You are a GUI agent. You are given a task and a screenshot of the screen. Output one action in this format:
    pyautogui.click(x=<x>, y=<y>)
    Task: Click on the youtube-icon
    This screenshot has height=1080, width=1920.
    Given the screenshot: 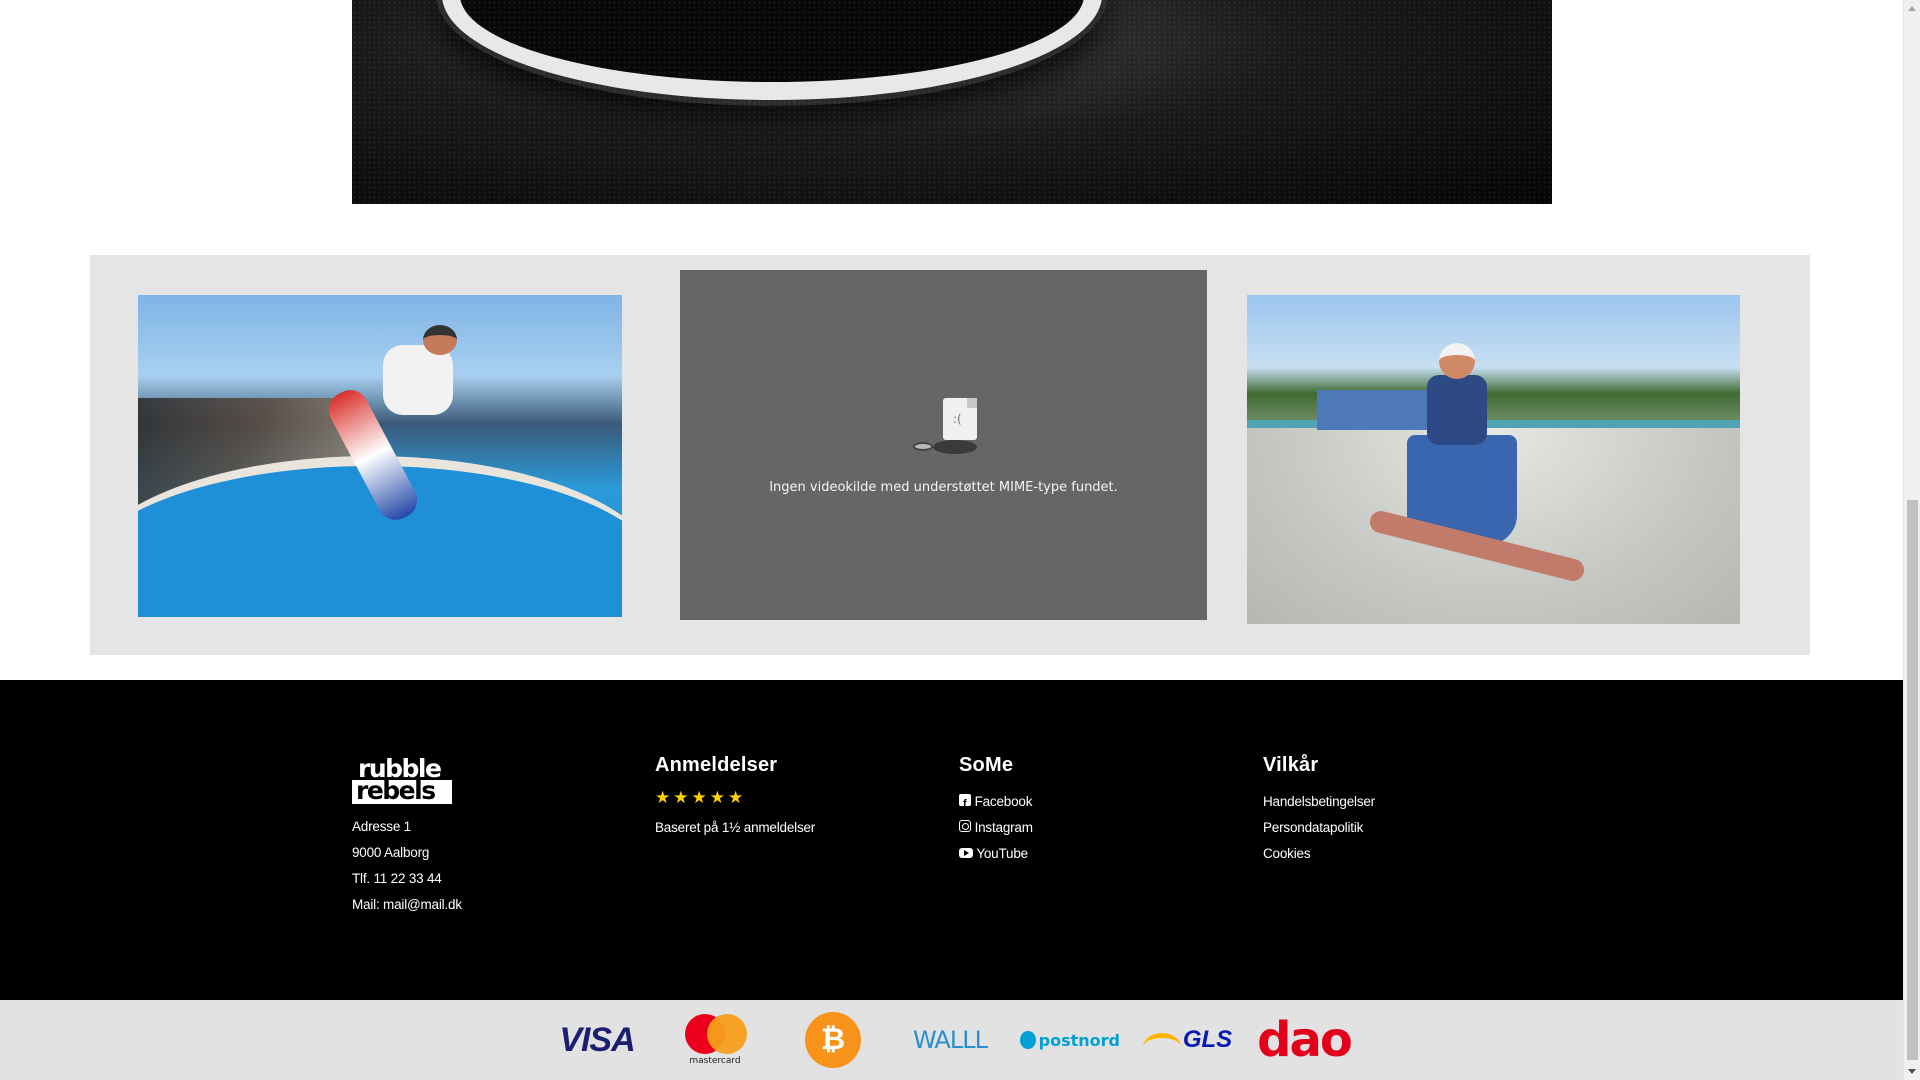 What is the action you would take?
    pyautogui.click(x=966, y=853)
    